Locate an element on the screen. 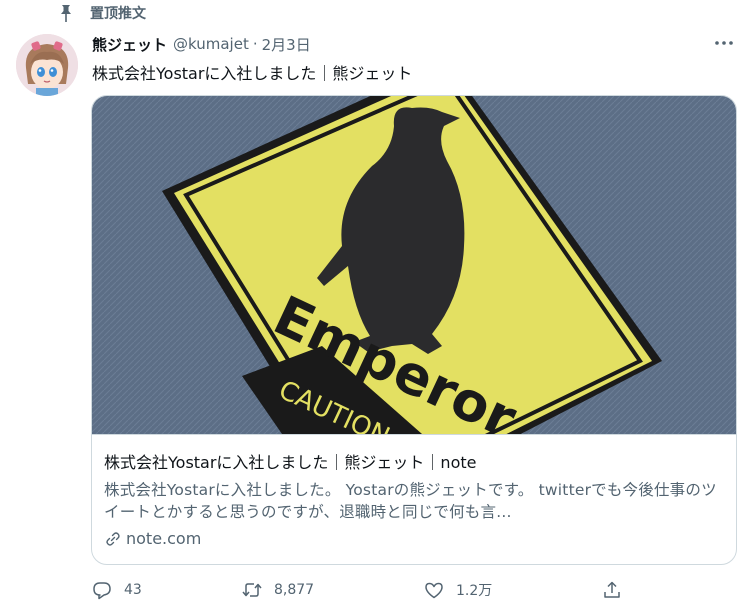 Image resolution: width=750 pixels, height=611 pixels. retweet-icon is located at coordinates (252, 590).